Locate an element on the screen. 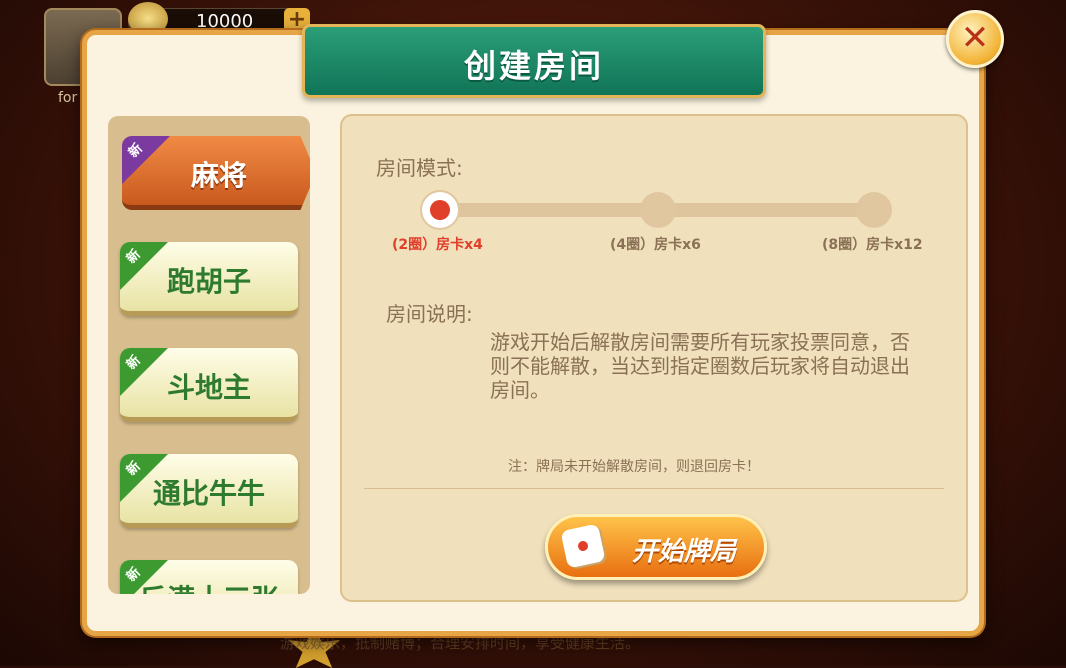 The height and width of the screenshot is (668, 1066). tab-tongbi-niuniu: 新 通比牛牛 is located at coordinates (209, 491).